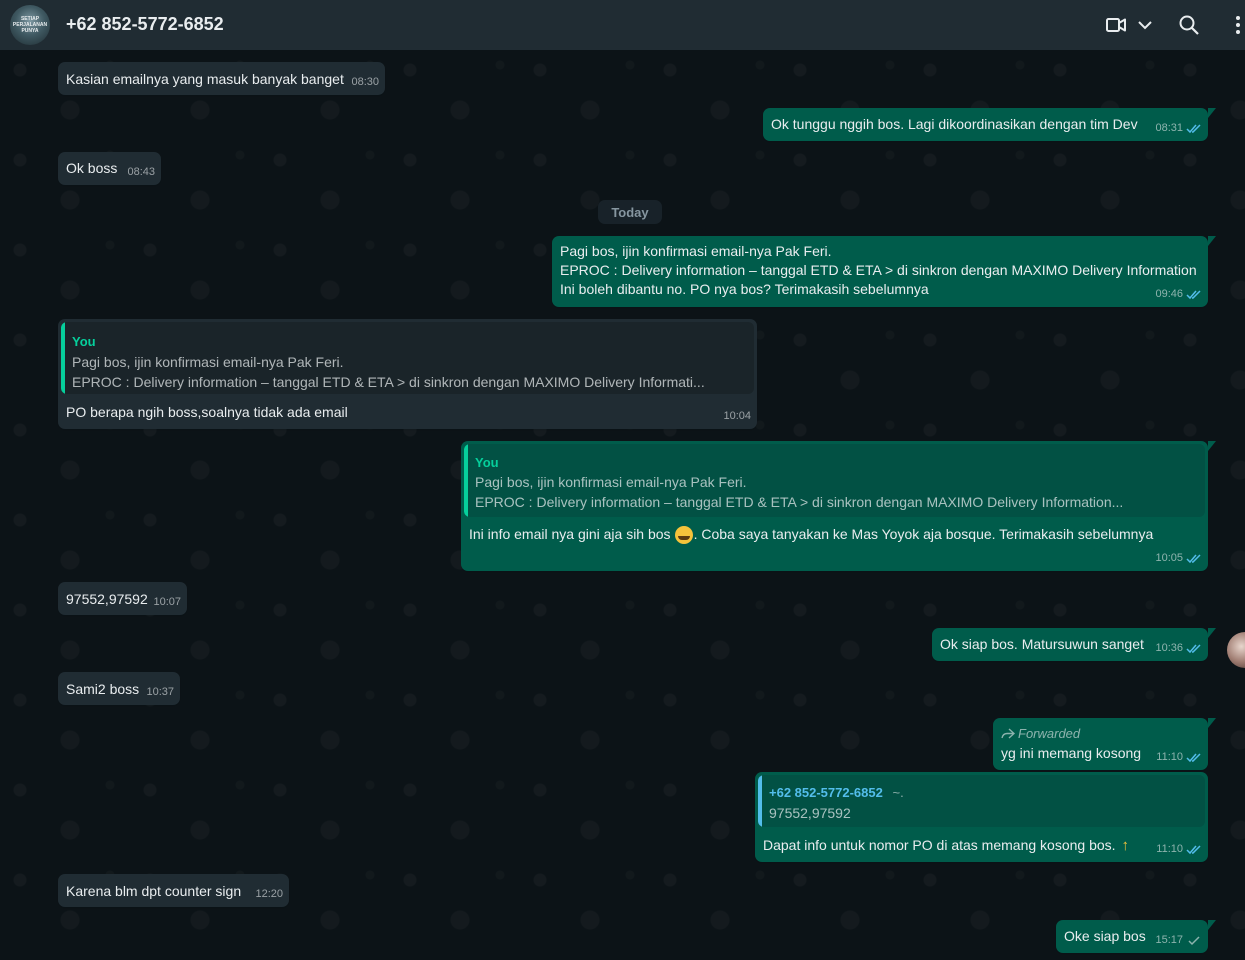 The image size is (1245, 960). Describe the element at coordinates (154, 891) in the screenshot. I see `message-text: Karena blm dpt counter sign` at that location.